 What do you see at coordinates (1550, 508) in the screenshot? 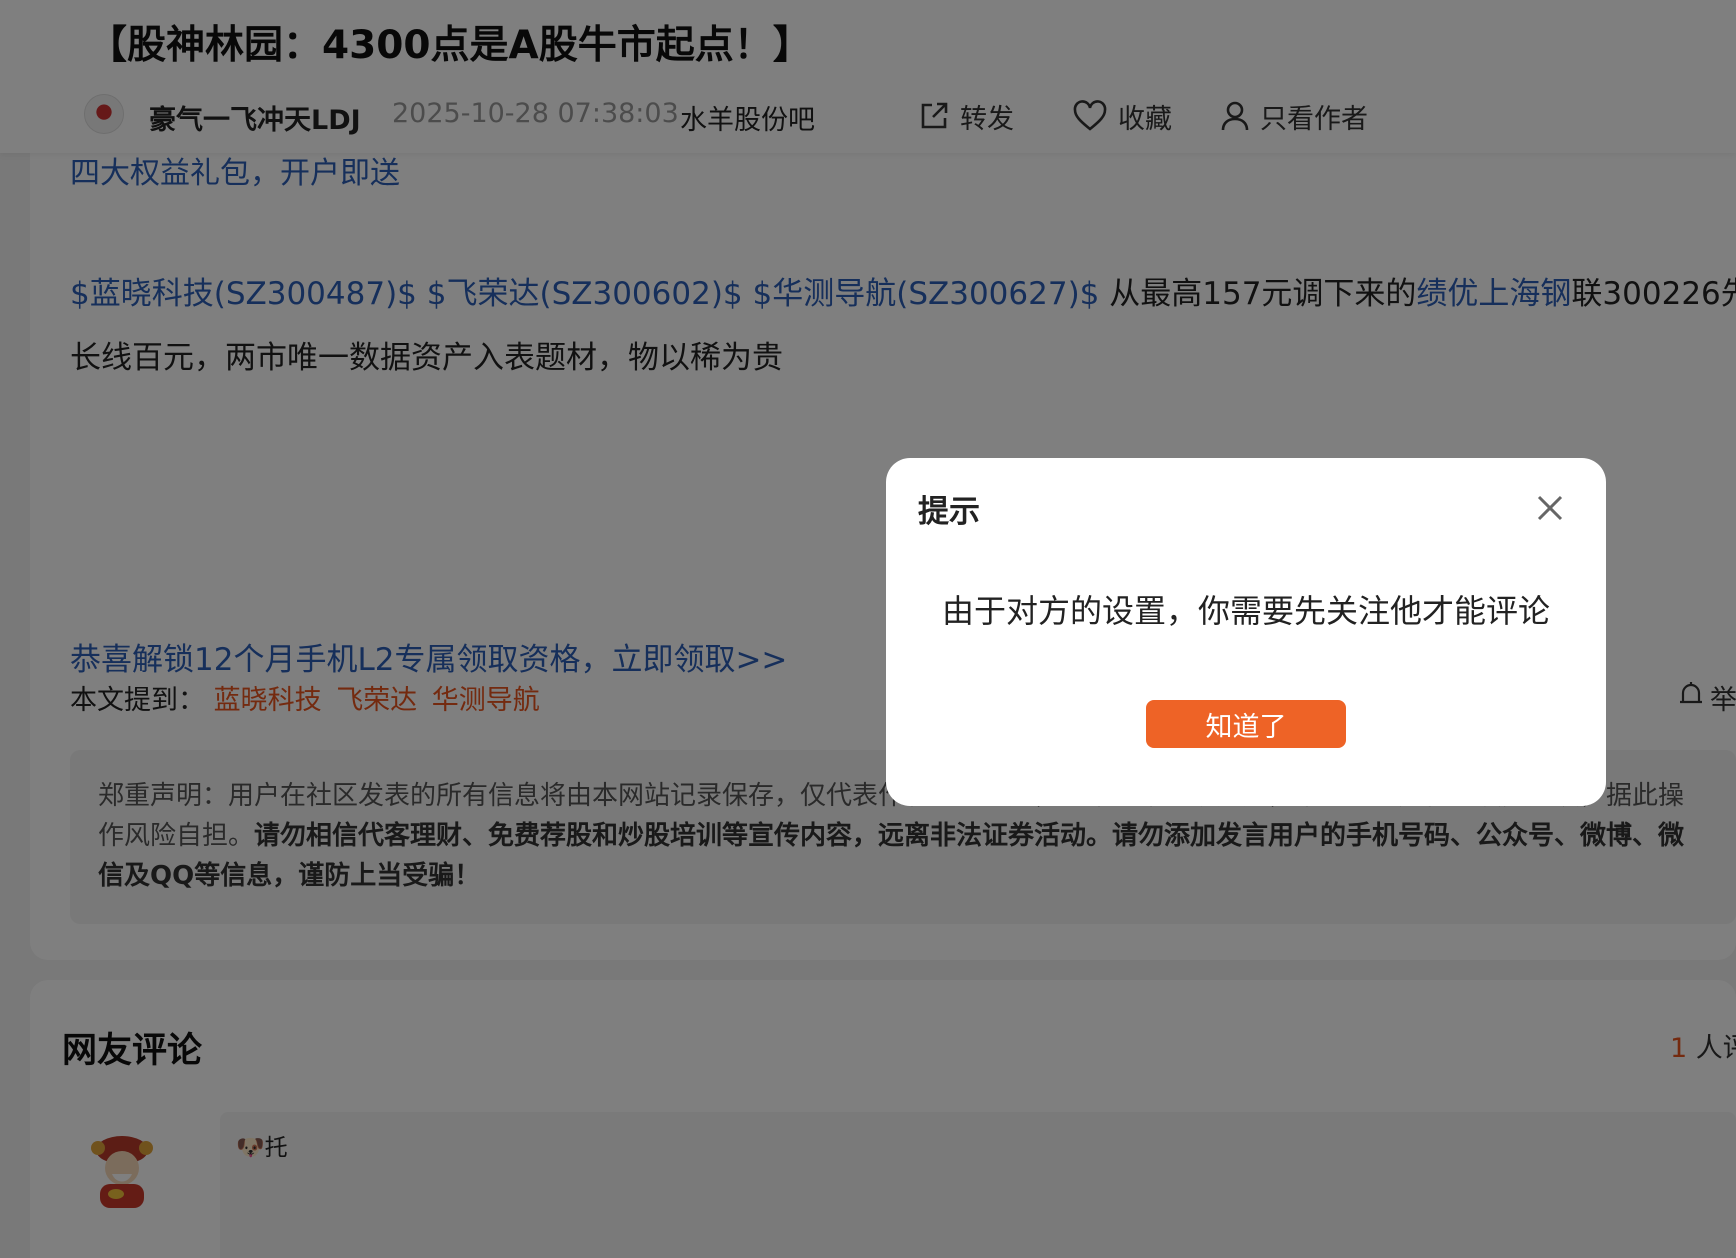
I see `close-icon` at bounding box center [1550, 508].